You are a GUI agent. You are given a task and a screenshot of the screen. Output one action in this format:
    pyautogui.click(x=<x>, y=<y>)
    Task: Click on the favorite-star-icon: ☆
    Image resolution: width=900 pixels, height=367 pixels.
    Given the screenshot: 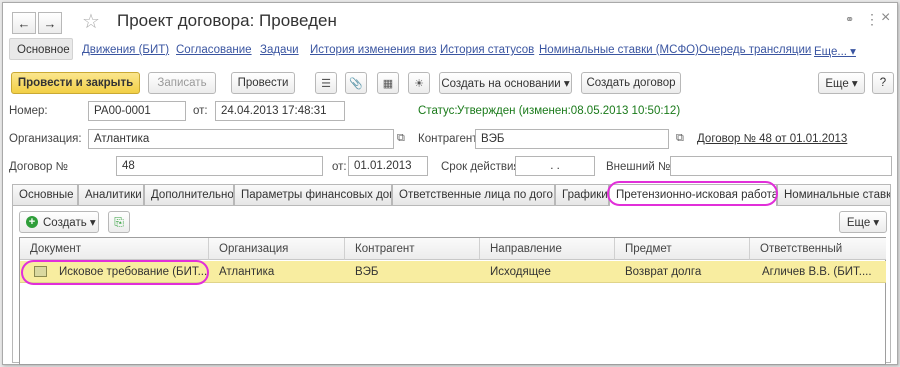 What is the action you would take?
    pyautogui.click(x=91, y=21)
    